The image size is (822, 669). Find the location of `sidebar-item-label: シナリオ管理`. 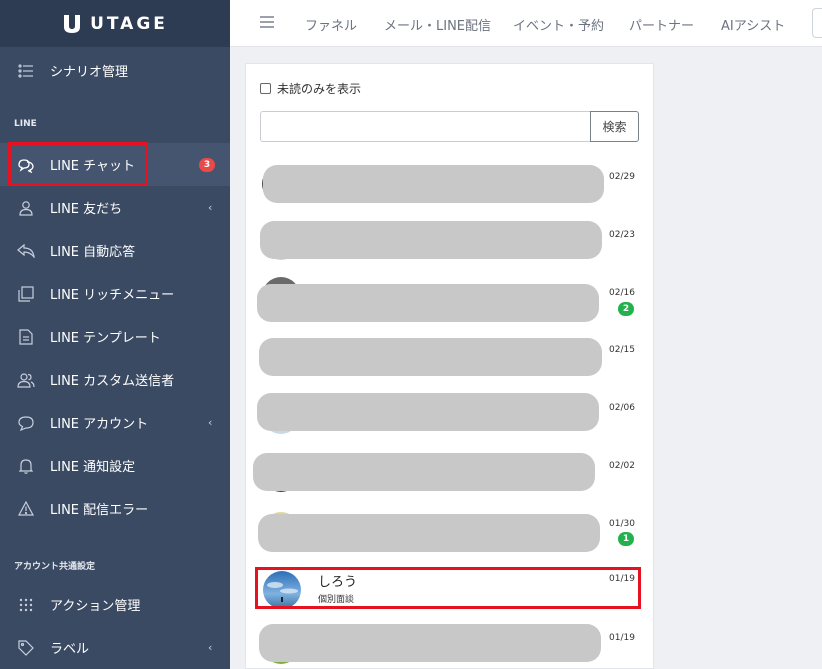

sidebar-item-label: シナリオ管理 is located at coordinates (89, 72).